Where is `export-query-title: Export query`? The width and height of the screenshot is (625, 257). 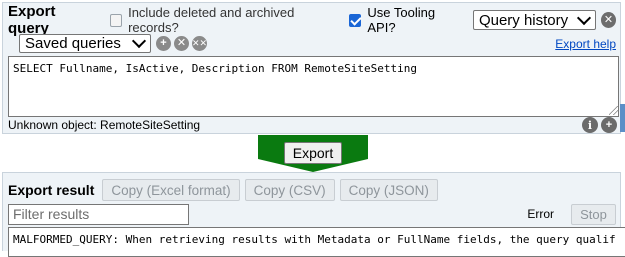 export-query-title: Export query is located at coordinates (32, 20).